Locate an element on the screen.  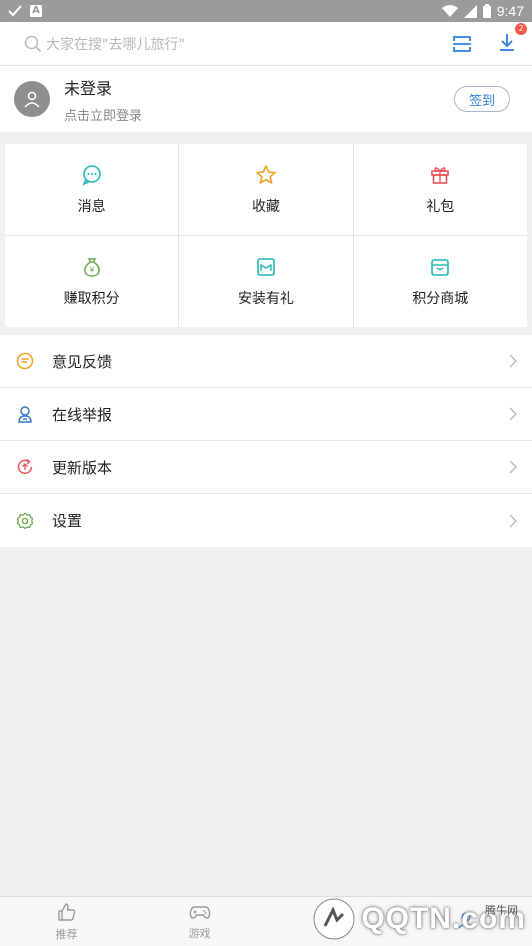
avatar is located at coordinates (32, 99).